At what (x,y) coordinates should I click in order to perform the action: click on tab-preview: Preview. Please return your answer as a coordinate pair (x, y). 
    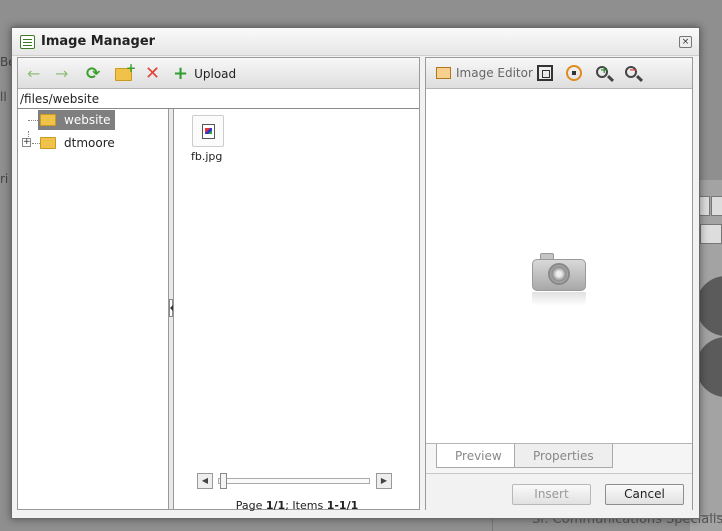
    Looking at the image, I should click on (478, 456).